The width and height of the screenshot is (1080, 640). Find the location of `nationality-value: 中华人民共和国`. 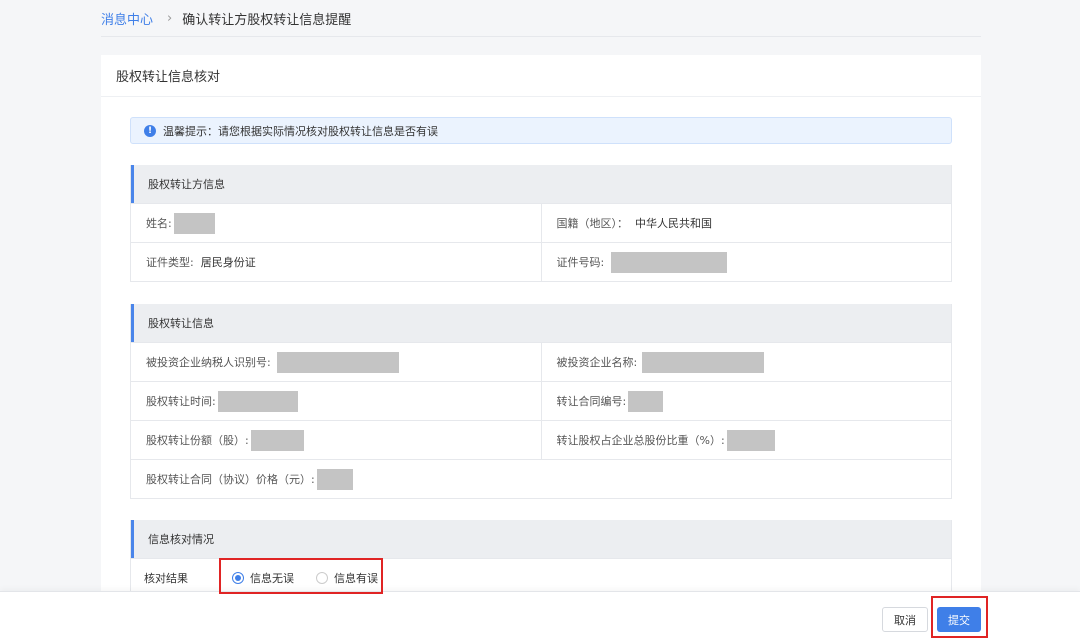

nationality-value: 中华人民共和国 is located at coordinates (673, 223).